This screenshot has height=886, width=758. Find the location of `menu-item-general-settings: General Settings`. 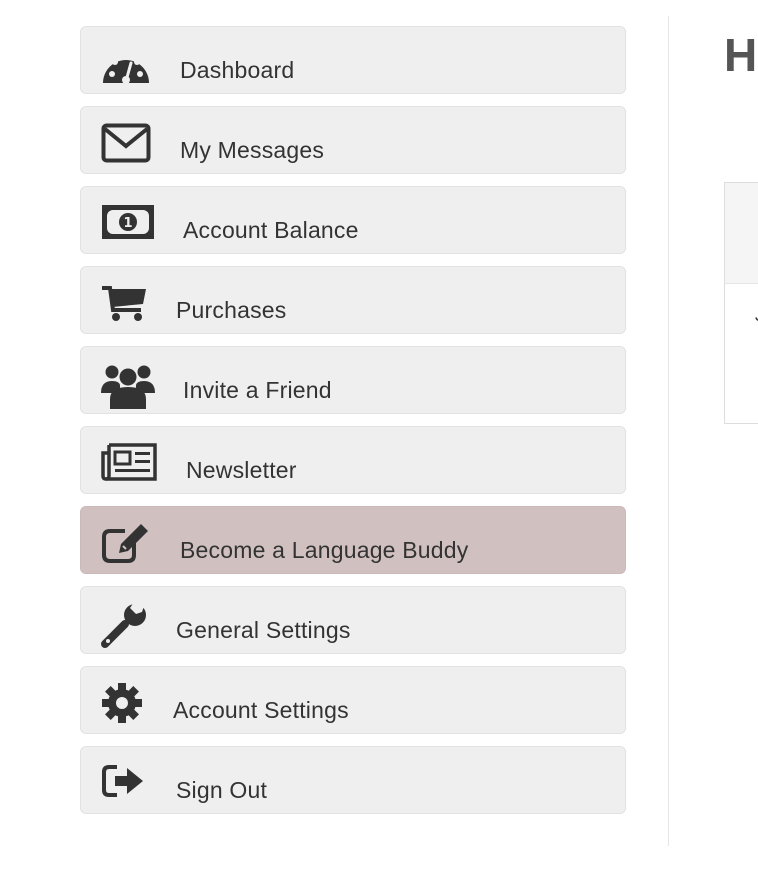

menu-item-general-settings: General Settings is located at coordinates (353, 620).